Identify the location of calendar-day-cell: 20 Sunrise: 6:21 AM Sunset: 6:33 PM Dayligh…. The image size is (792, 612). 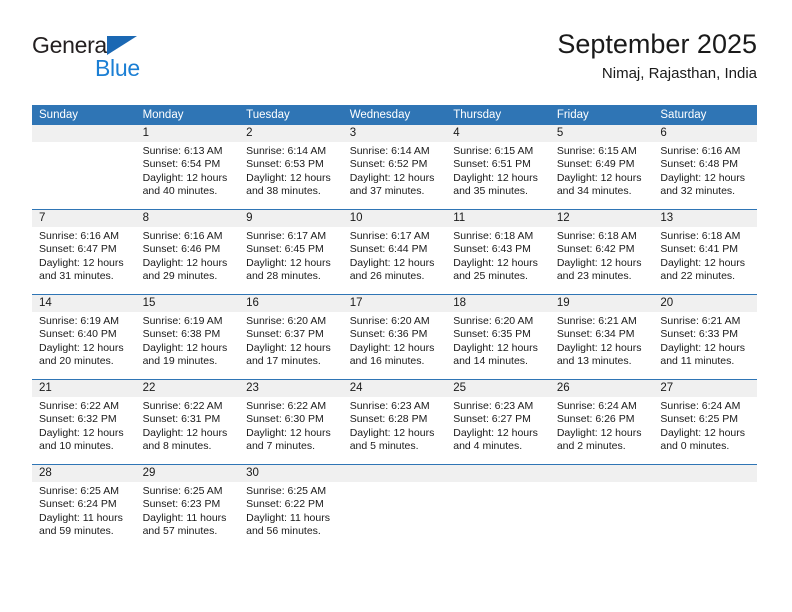
(705, 337).